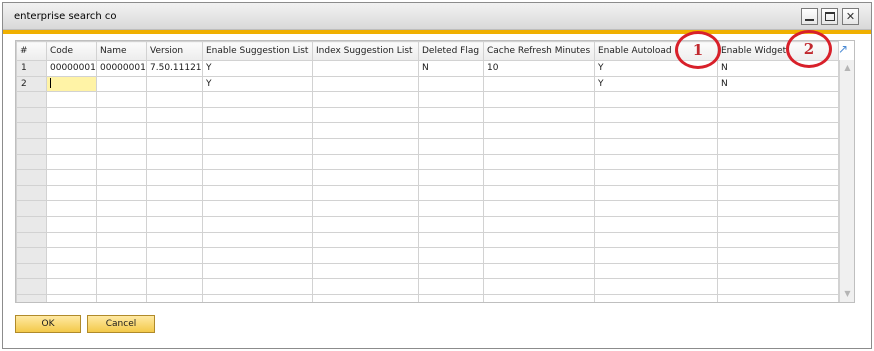 This screenshot has height=351, width=874. I want to click on cell-cache-refresh-minutes: 10, so click(539, 68).